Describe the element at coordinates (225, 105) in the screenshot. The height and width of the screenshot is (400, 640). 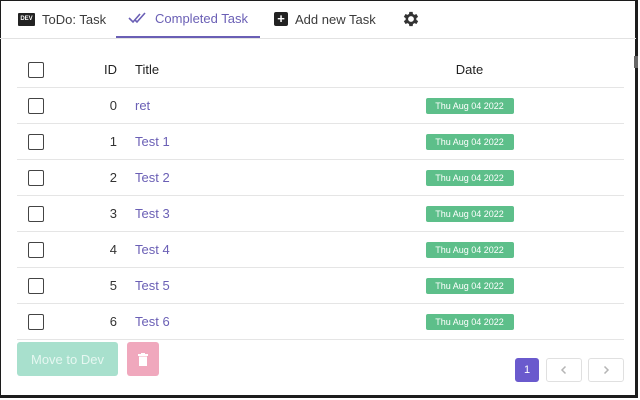
I see `row-title: ret` at that location.